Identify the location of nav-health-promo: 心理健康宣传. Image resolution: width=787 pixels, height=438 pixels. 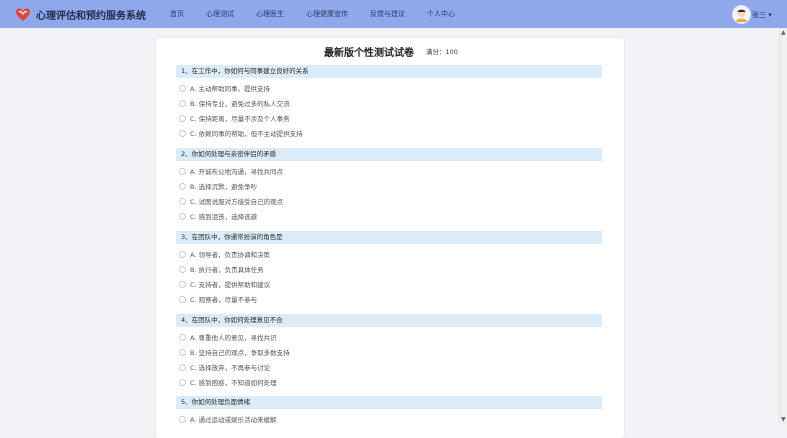
(327, 14).